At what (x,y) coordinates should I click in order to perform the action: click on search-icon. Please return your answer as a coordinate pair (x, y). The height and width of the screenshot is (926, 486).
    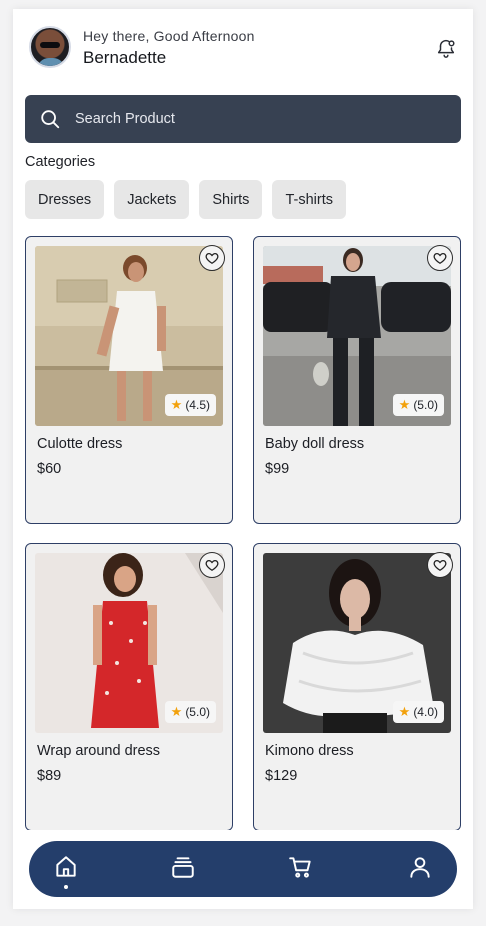
    Looking at the image, I should click on (50, 119).